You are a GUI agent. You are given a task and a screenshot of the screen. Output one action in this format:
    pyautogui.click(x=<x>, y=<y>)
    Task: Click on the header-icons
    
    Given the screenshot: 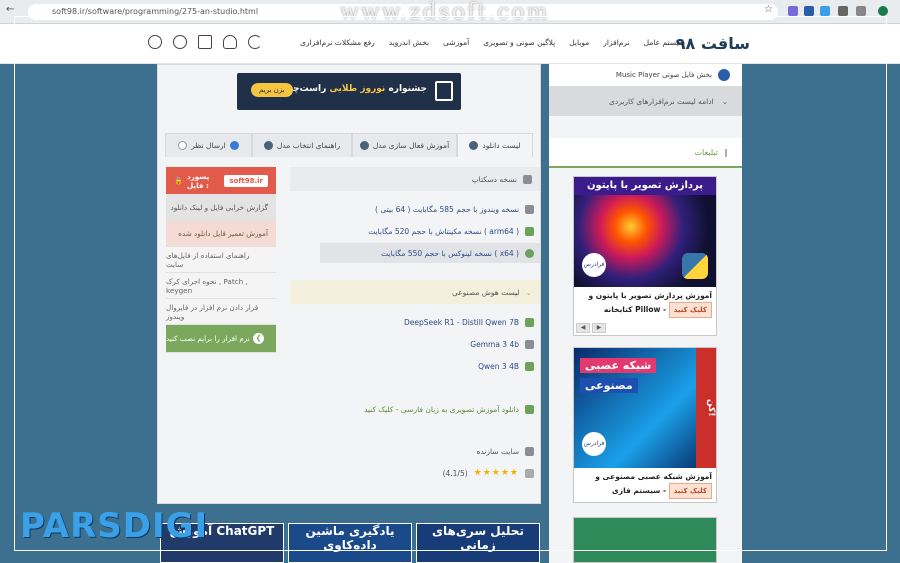 What is the action you would take?
    pyautogui.click(x=205, y=42)
    